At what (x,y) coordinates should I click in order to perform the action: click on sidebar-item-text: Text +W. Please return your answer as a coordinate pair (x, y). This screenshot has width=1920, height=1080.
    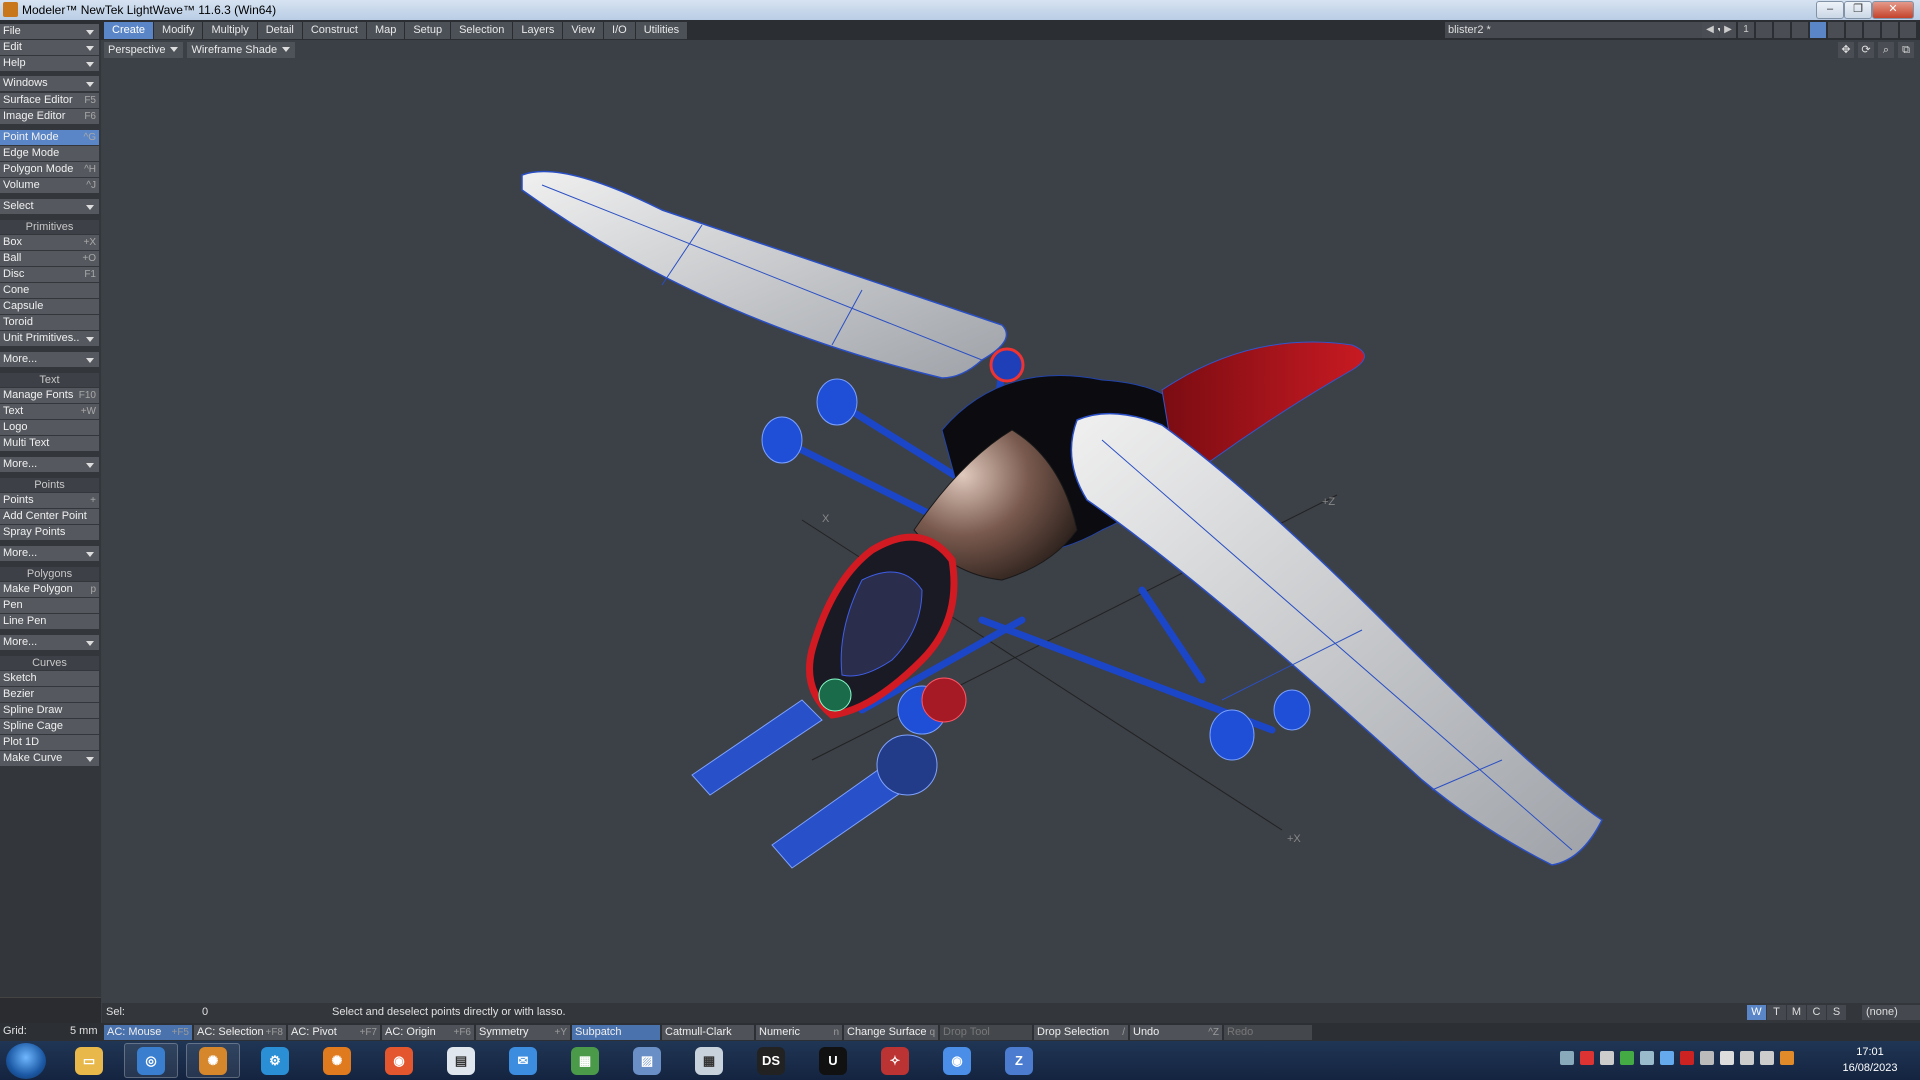
    Looking at the image, I should click on (49, 411).